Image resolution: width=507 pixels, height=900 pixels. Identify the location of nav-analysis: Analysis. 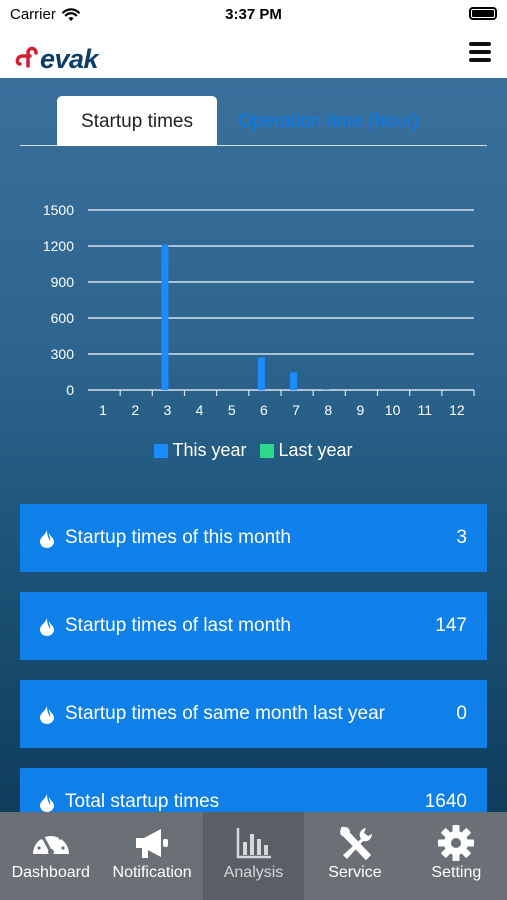
(253, 856).